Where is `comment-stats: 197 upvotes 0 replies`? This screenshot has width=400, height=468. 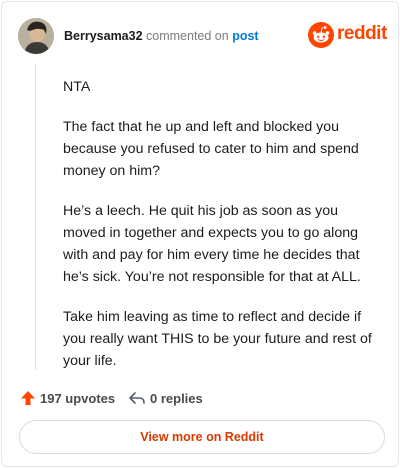 comment-stats: 197 upvotes 0 replies is located at coordinates (201, 398).